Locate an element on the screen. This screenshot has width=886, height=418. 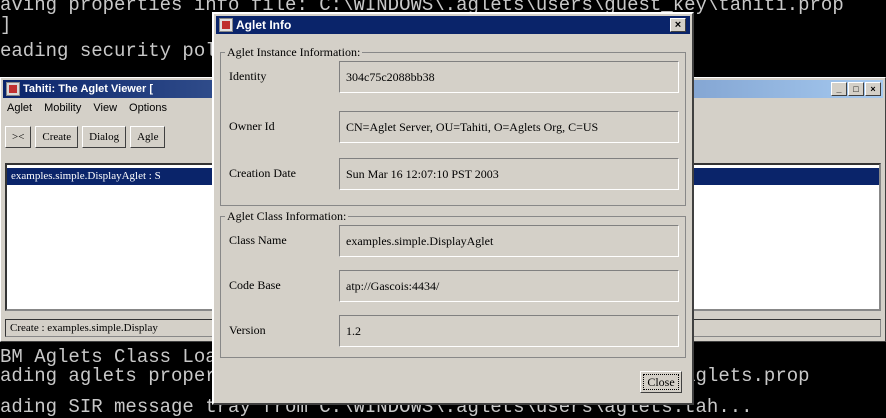
identity-label: Identity is located at coordinates (248, 76).